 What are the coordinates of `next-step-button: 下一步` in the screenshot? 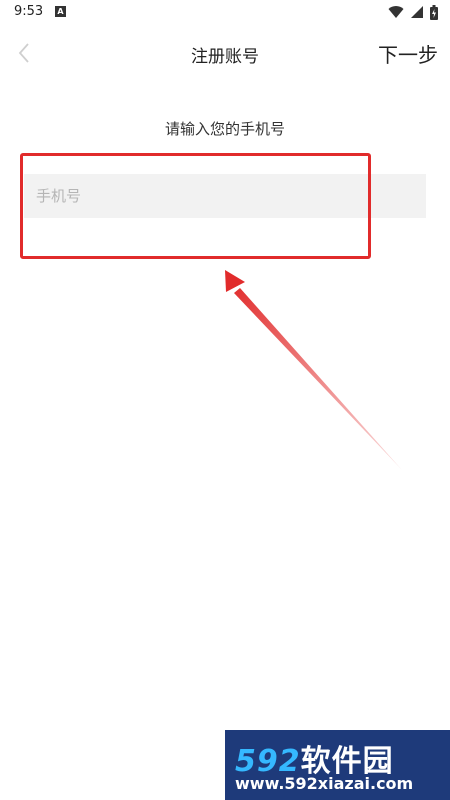 It's located at (408, 53).